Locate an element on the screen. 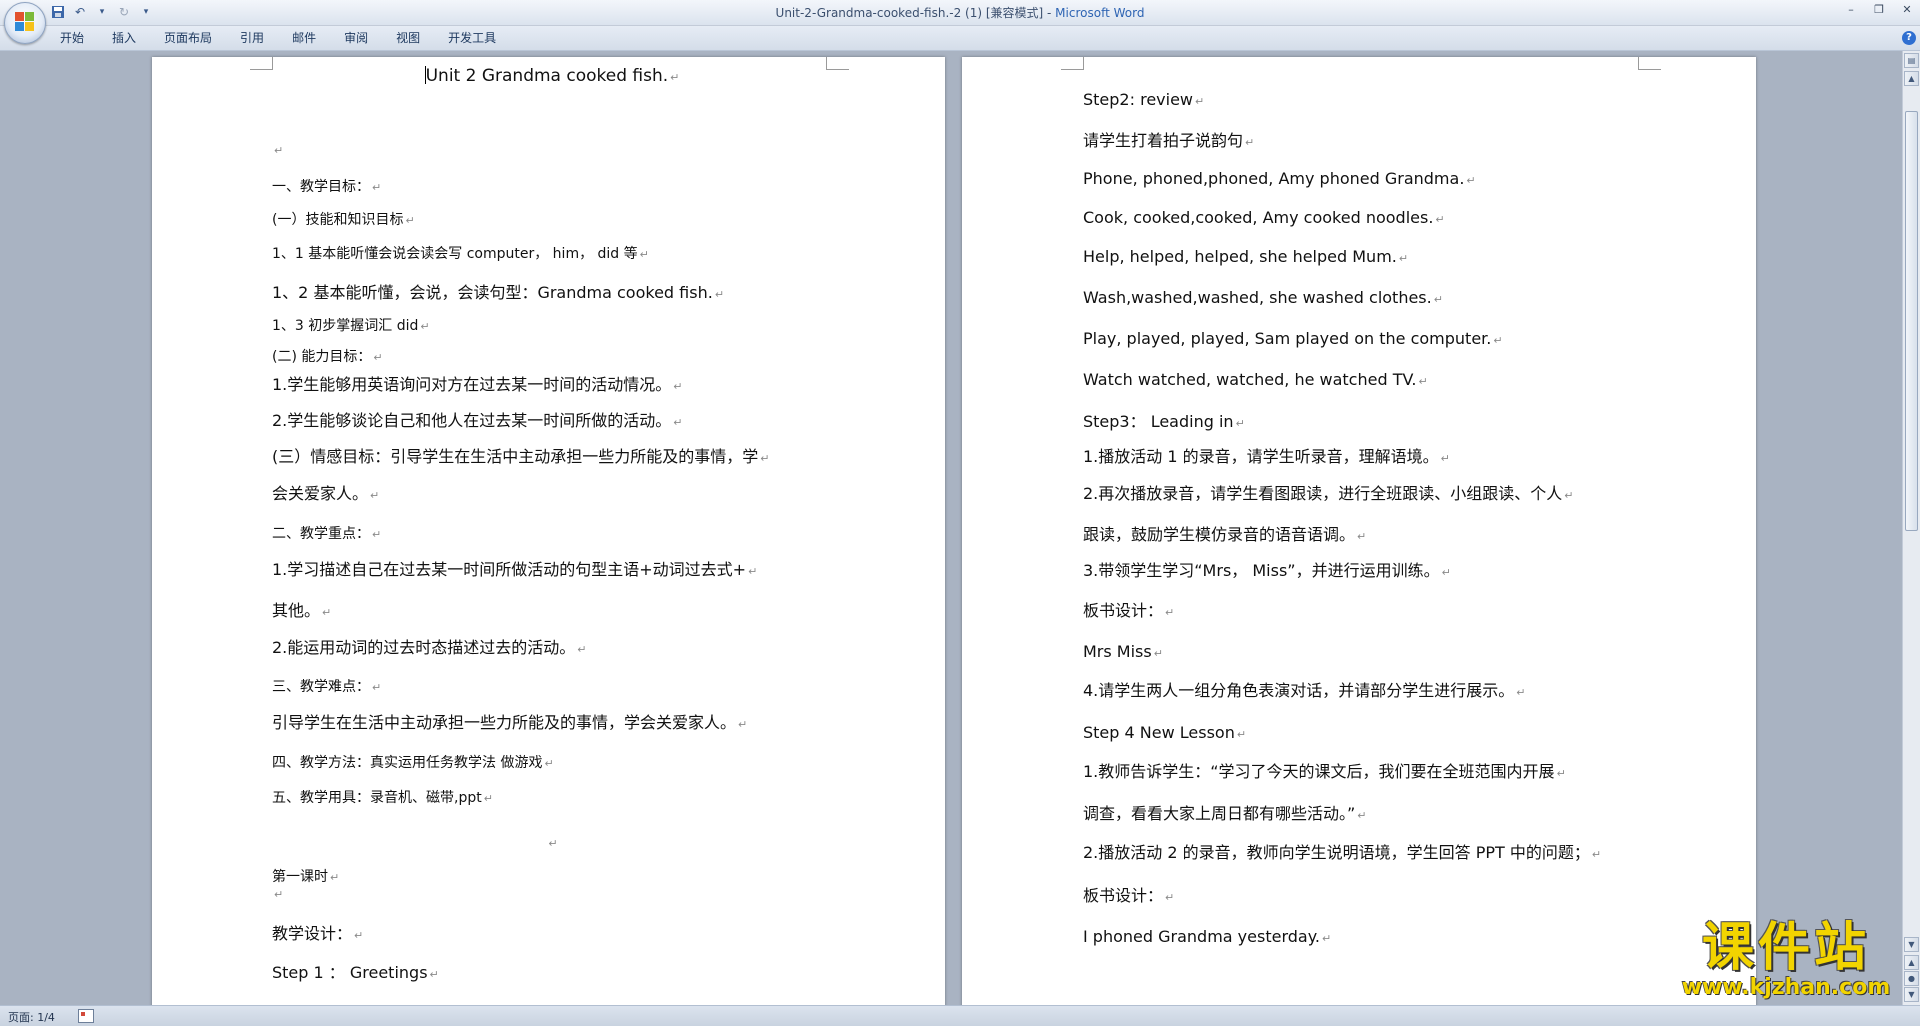  tab-mailings: 邮件 is located at coordinates (304, 38).